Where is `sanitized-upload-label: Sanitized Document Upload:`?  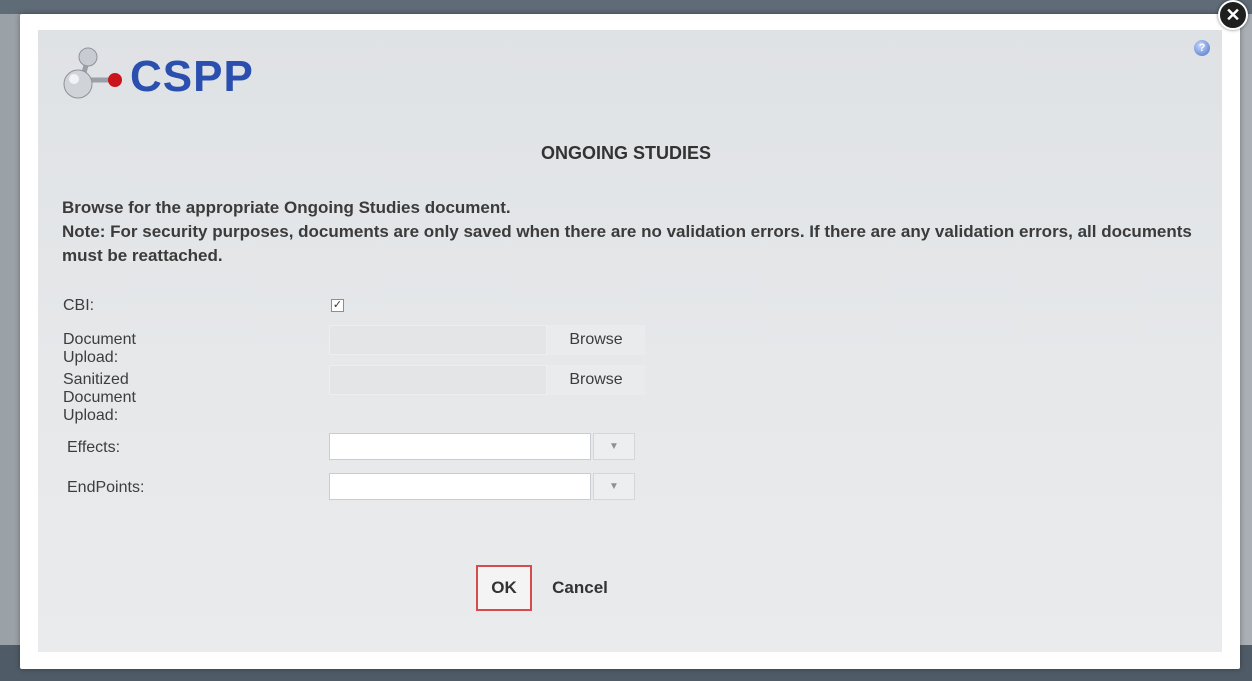 sanitized-upload-label: Sanitized Document Upload: is located at coordinates (99, 397).